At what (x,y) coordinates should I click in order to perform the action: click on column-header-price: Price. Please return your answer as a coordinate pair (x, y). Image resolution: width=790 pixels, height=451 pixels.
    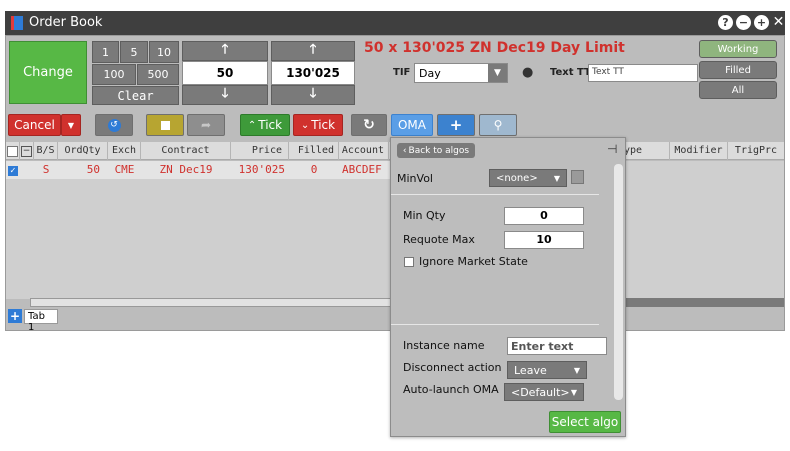
    Looking at the image, I should click on (260, 151).